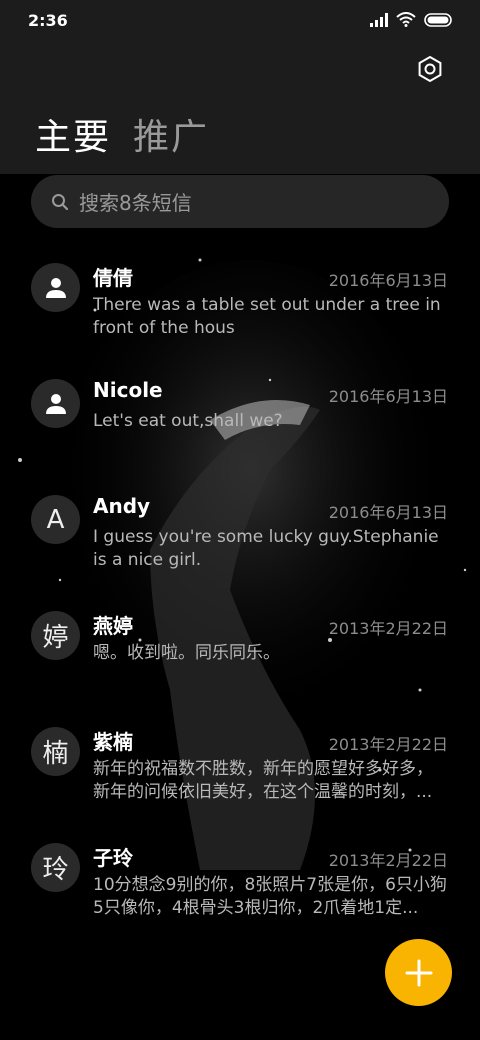 The height and width of the screenshot is (1040, 480). I want to click on search-placeholder: 搜索8条短信, so click(135, 203).